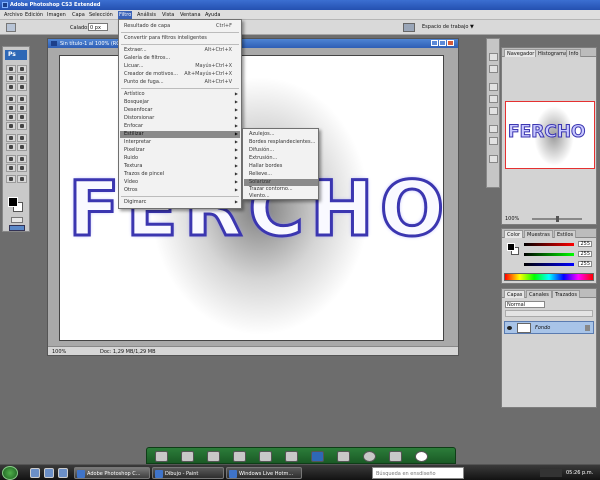 The image size is (600, 480). I want to click on color-spectrum, so click(549, 277).